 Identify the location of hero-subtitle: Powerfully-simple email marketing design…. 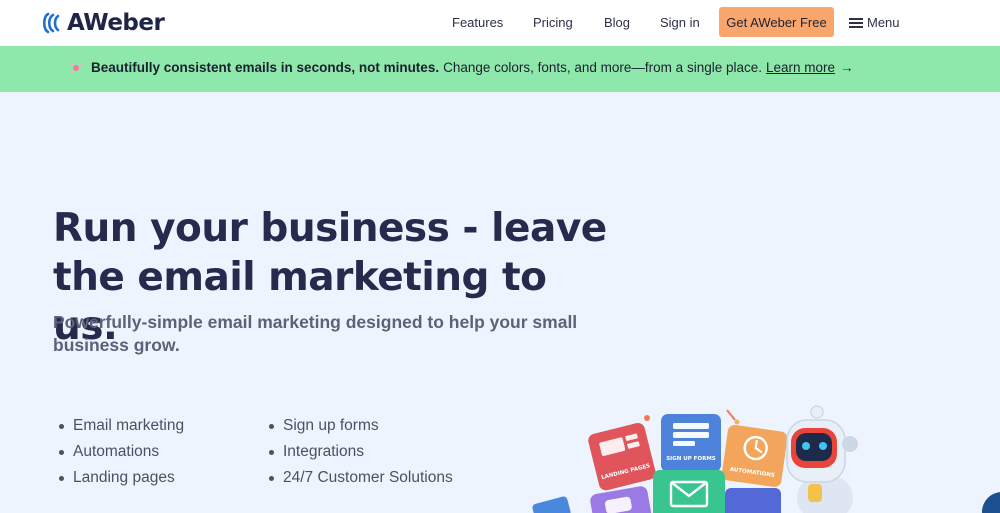
(333, 334).